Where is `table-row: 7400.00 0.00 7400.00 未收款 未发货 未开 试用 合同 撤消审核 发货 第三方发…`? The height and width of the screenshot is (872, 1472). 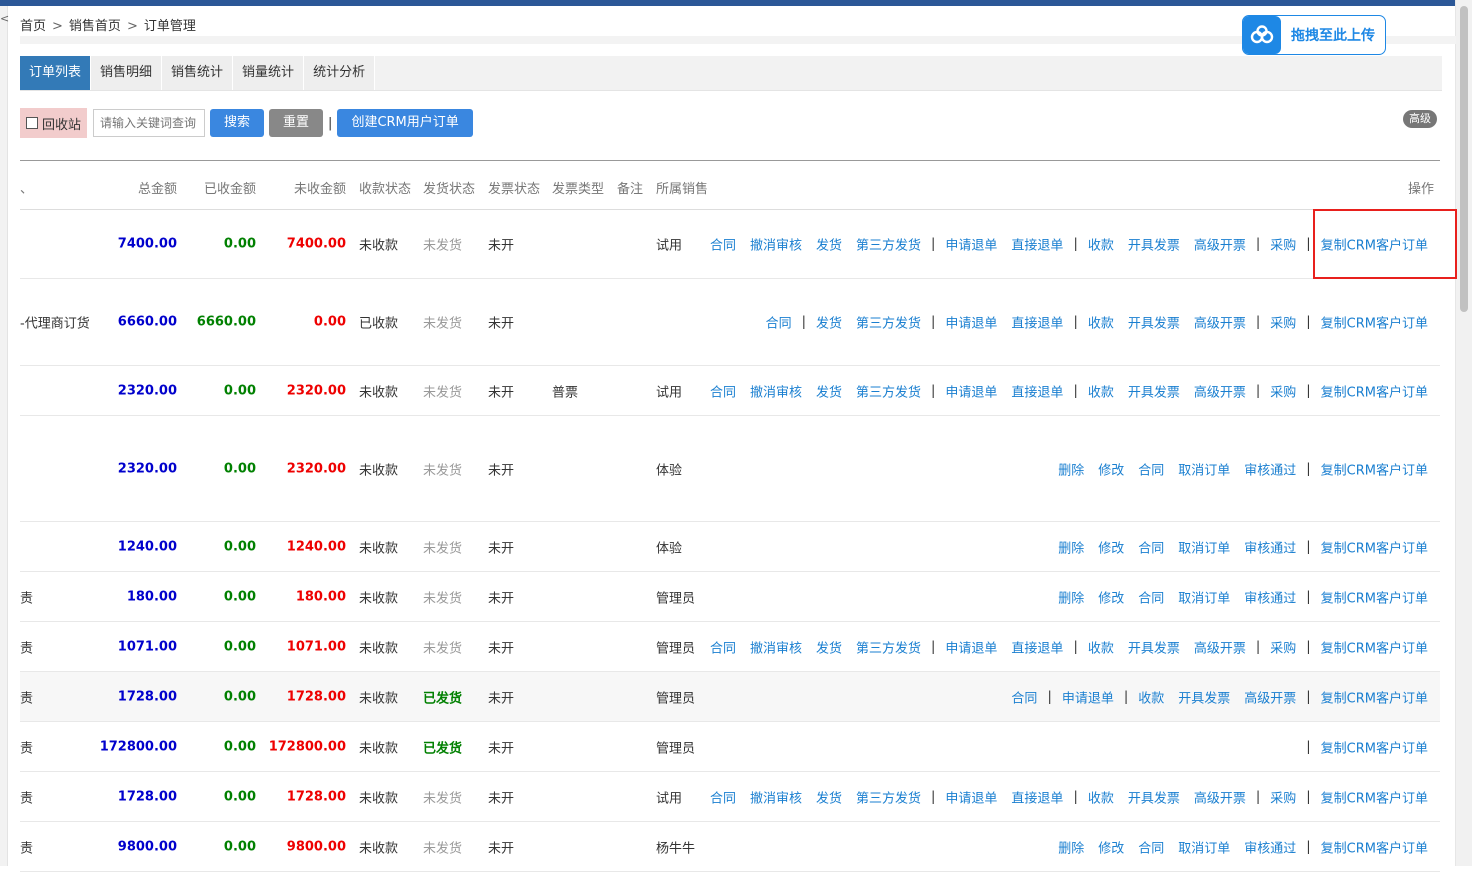 table-row: 7400.00 0.00 7400.00 未收款 未发货 未开 试用 合同 撤消审核 发货 第三方发… is located at coordinates (730, 244).